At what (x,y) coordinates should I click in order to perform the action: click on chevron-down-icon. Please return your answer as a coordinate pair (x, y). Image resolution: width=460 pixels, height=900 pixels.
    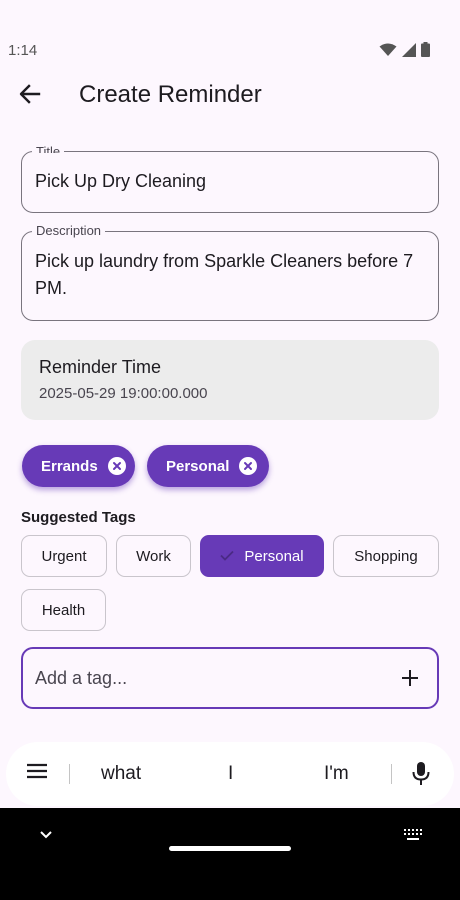
    Looking at the image, I should click on (46, 837).